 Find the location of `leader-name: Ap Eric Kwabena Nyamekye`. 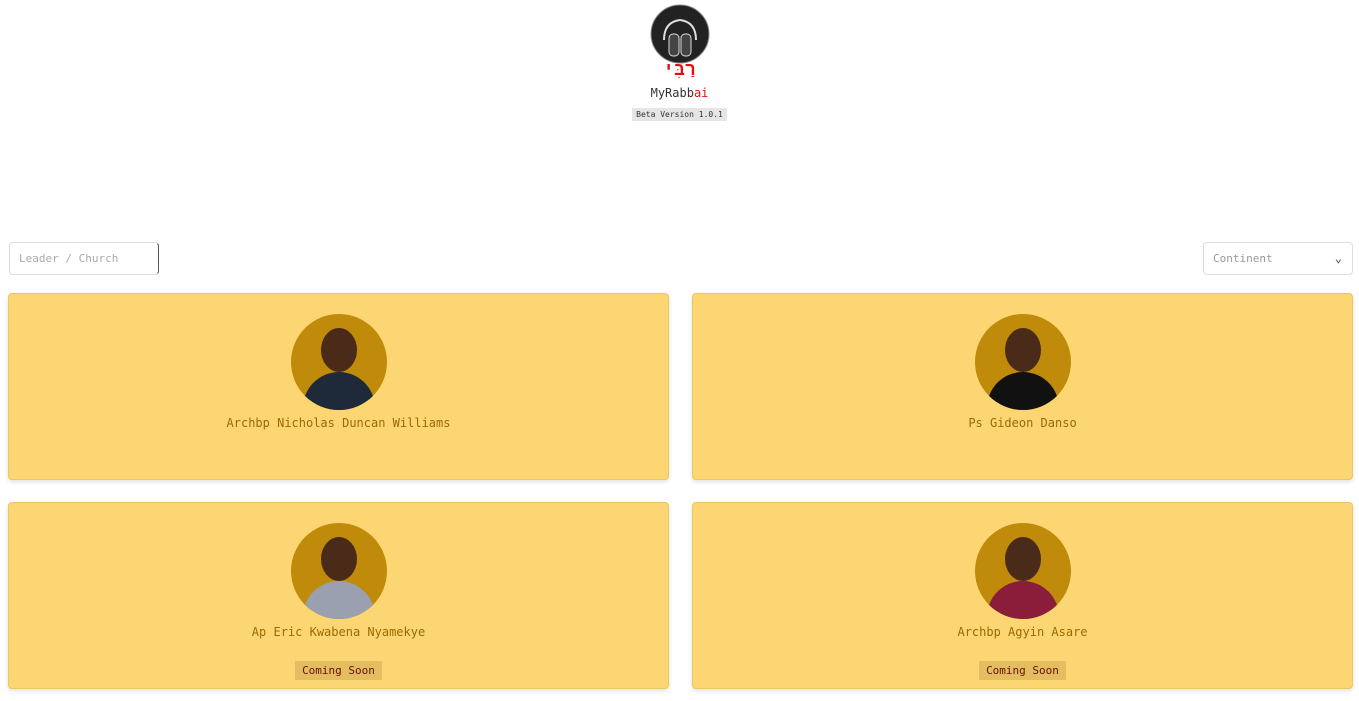

leader-name: Ap Eric Kwabena Nyamekye is located at coordinates (338, 632).